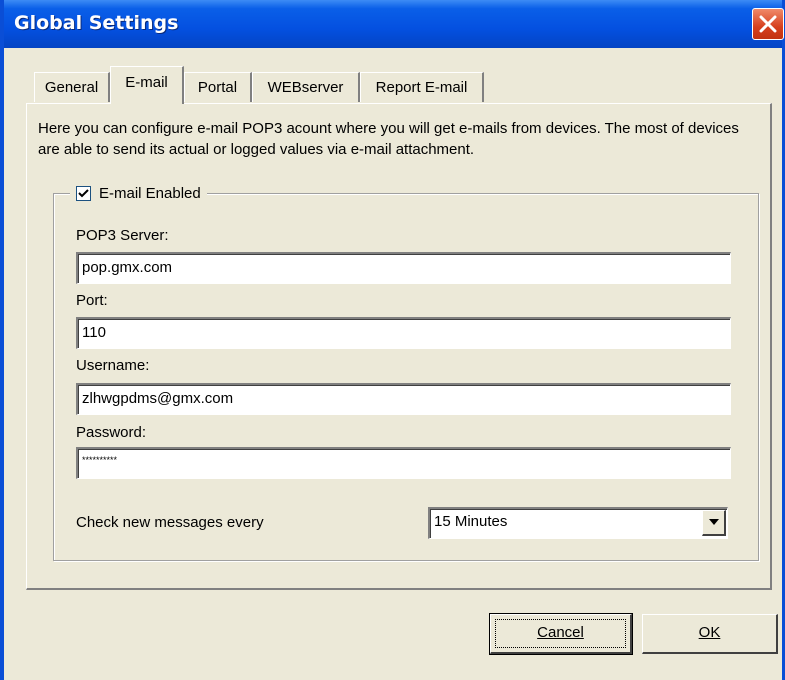  I want to click on pop3-server-input: pop.gmx.com, so click(403, 268).